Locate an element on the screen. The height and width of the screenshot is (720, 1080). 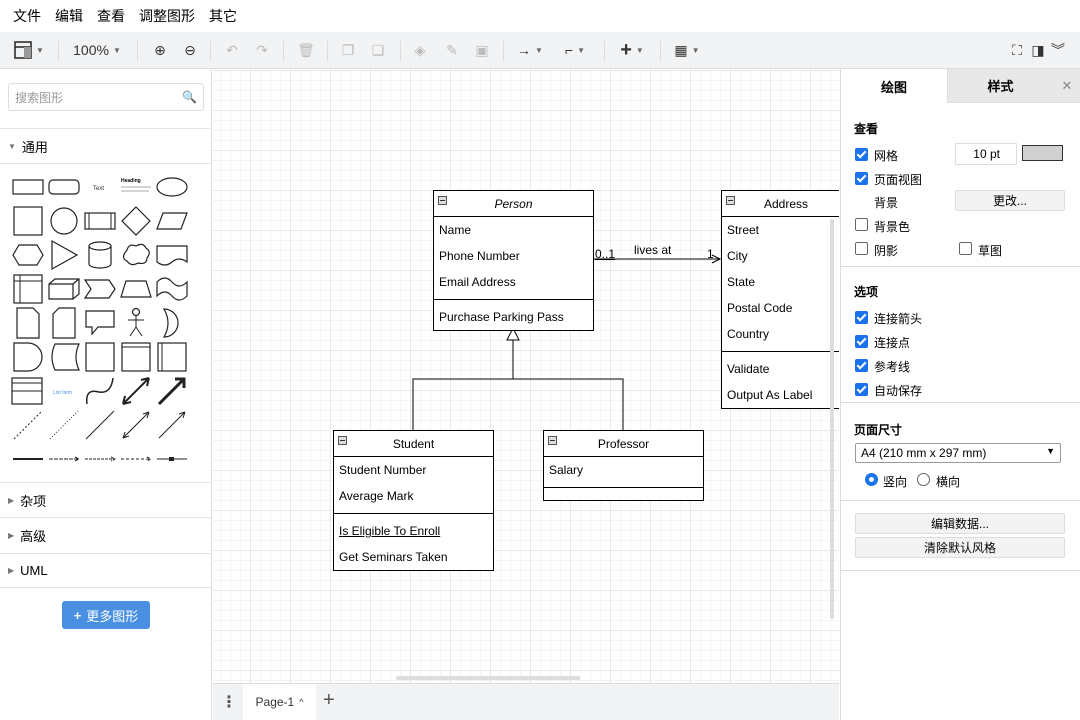
menu-view: 查看 is located at coordinates (111, 16).